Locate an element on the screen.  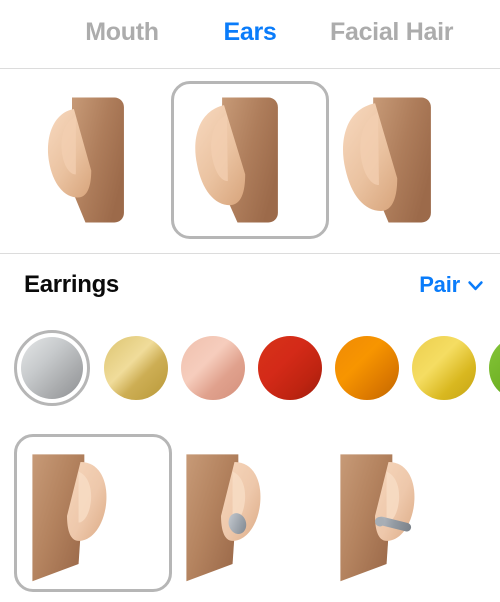
swatch-red-fill is located at coordinates (290, 368).